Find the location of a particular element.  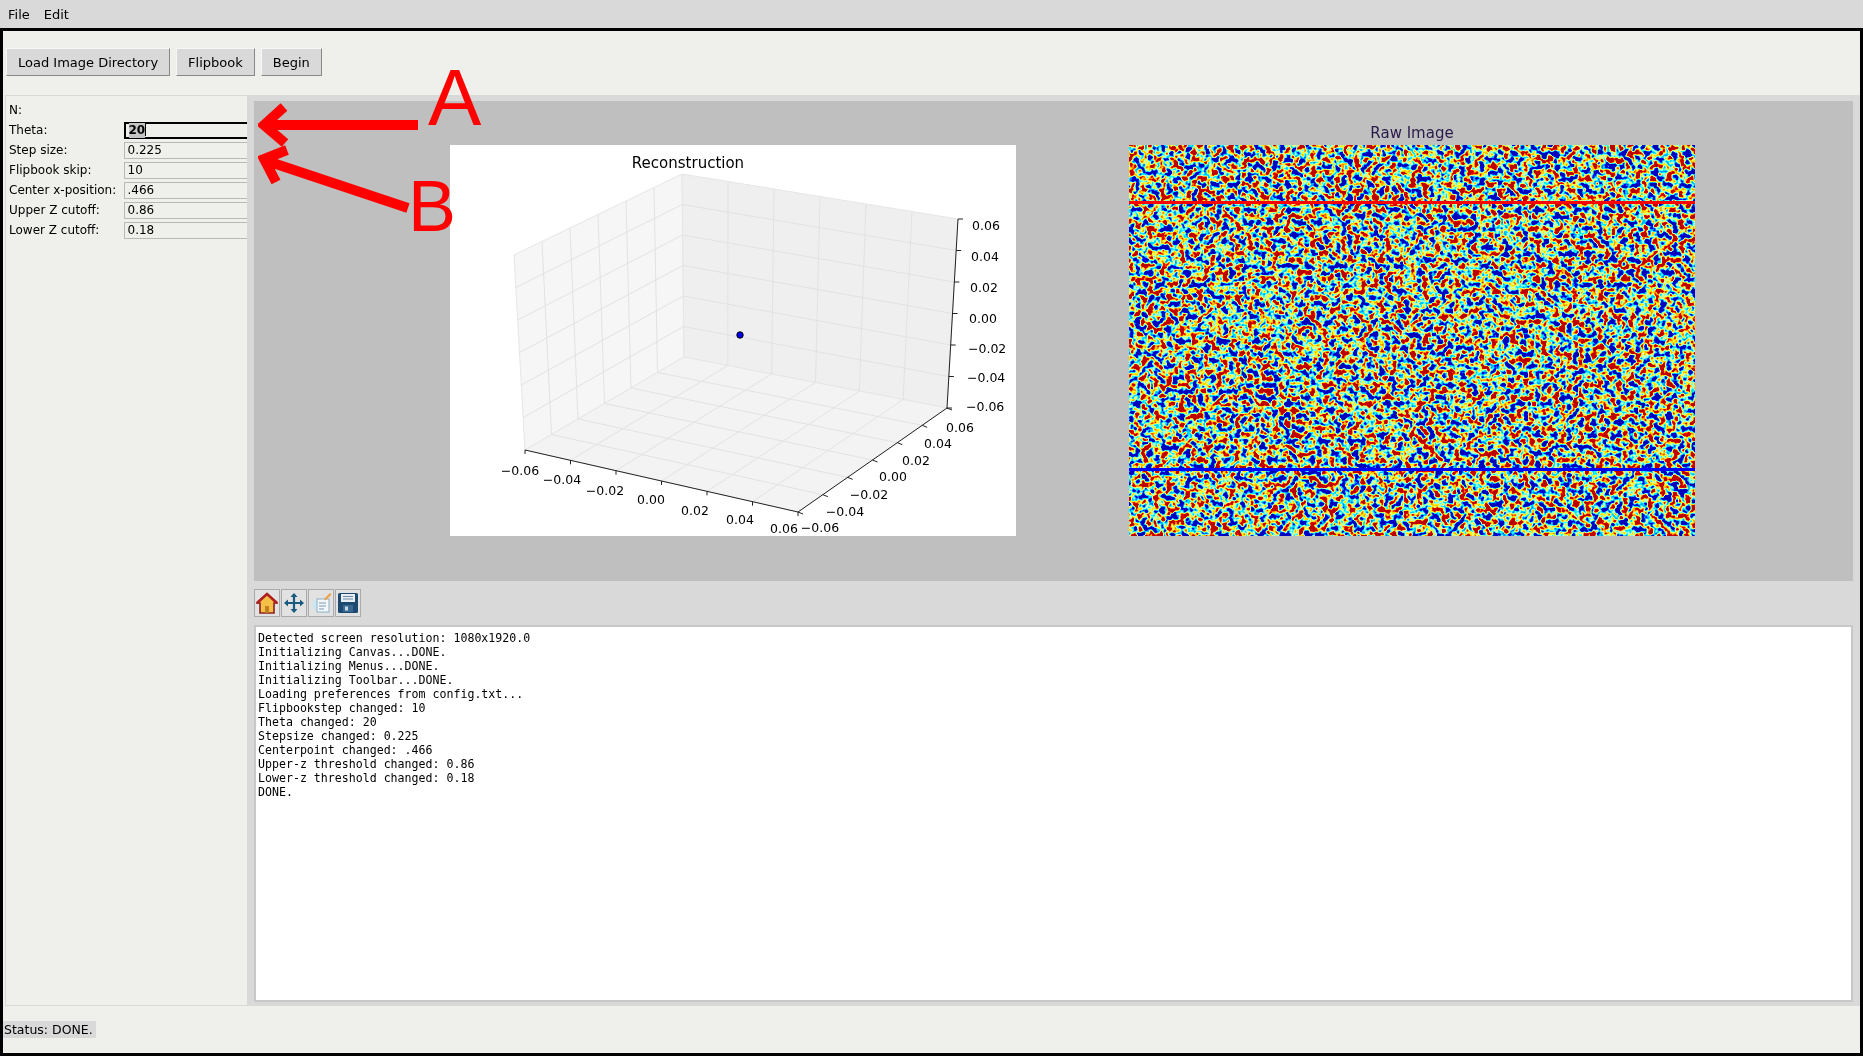

move-button is located at coordinates (294, 603).